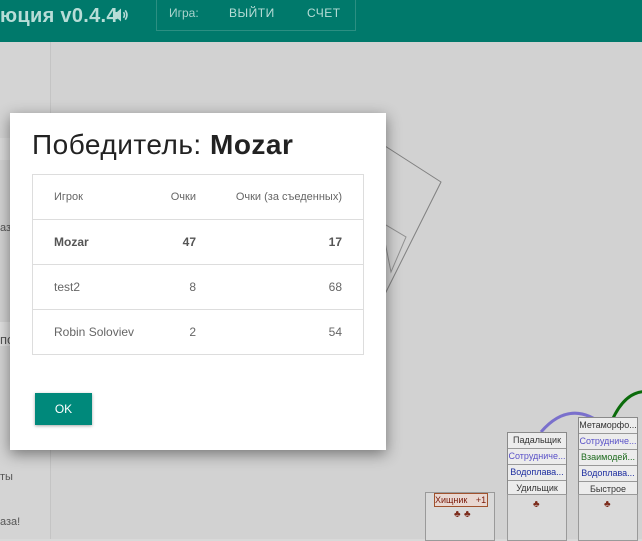  What do you see at coordinates (91, 287) in the screenshot?
I see `player-name: test2` at bounding box center [91, 287].